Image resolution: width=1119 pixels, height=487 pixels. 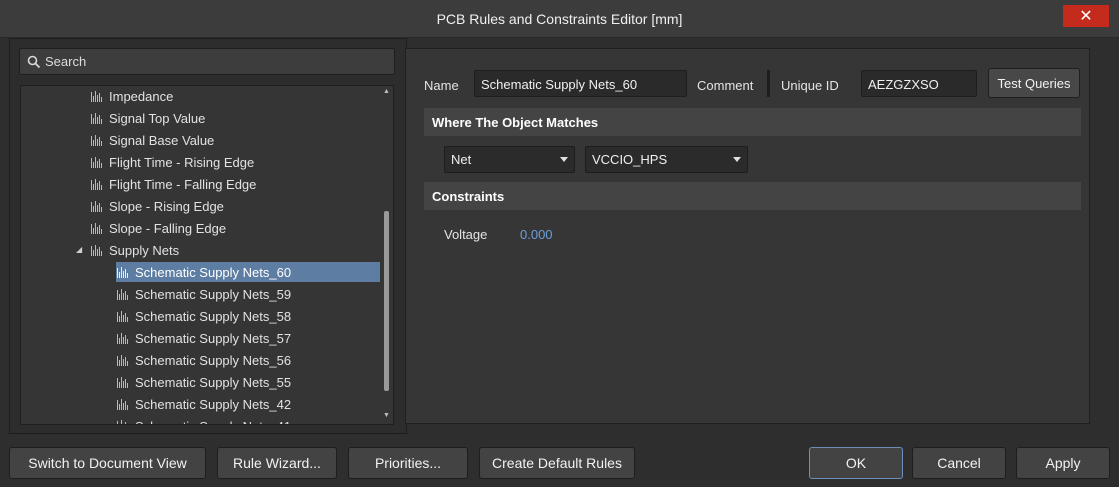 What do you see at coordinates (752, 196) in the screenshot?
I see `constraints-header: Constraints` at bounding box center [752, 196].